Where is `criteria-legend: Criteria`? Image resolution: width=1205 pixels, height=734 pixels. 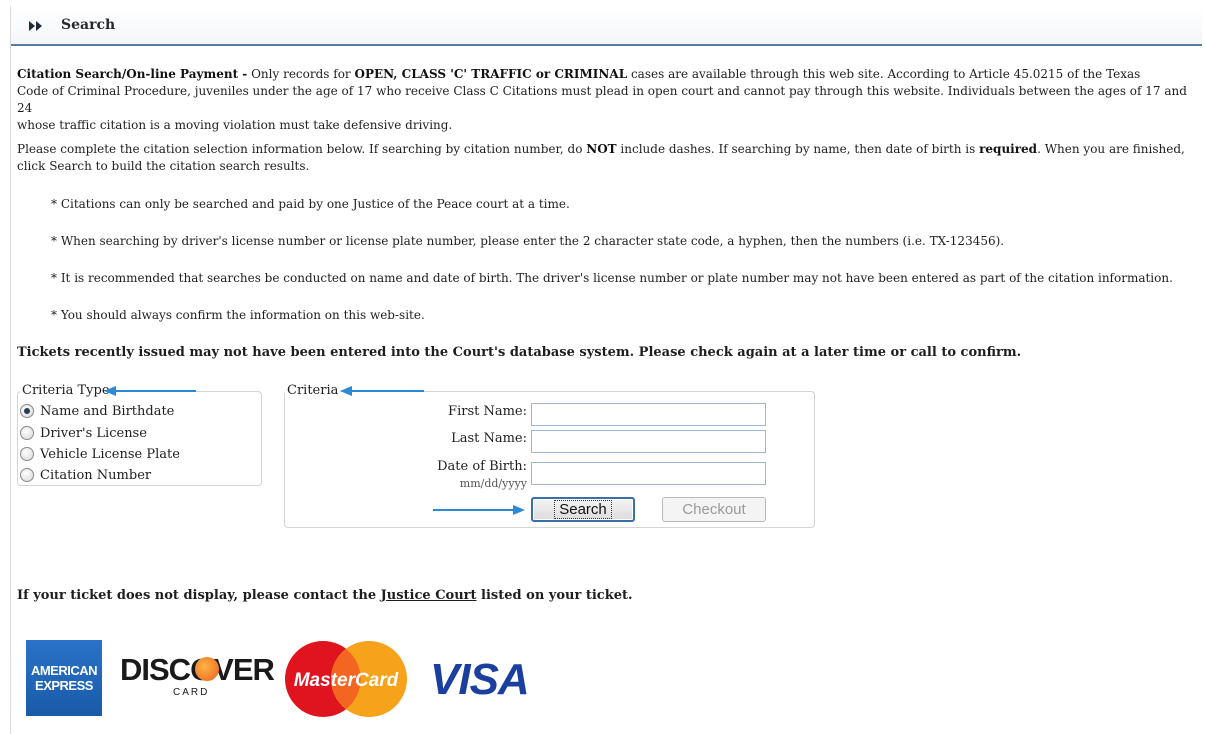 criteria-legend: Criteria is located at coordinates (313, 390).